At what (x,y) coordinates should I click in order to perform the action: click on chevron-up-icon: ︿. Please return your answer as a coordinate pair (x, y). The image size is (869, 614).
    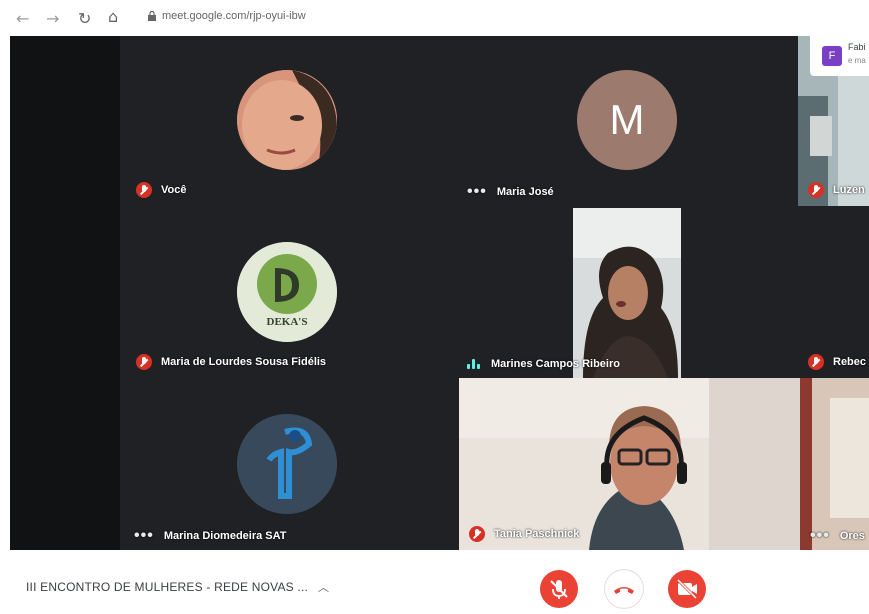
    Looking at the image, I should click on (323, 588).